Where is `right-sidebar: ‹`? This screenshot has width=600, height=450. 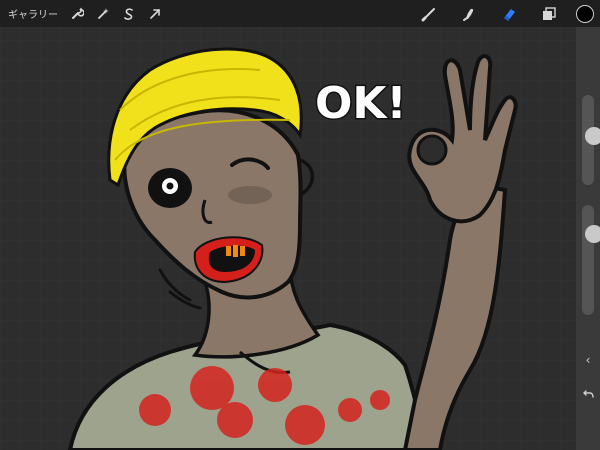
right-sidebar: ‹ is located at coordinates (588, 238).